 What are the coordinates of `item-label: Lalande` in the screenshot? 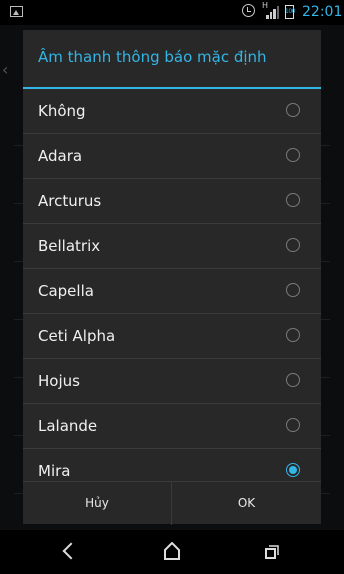 It's located at (68, 426).